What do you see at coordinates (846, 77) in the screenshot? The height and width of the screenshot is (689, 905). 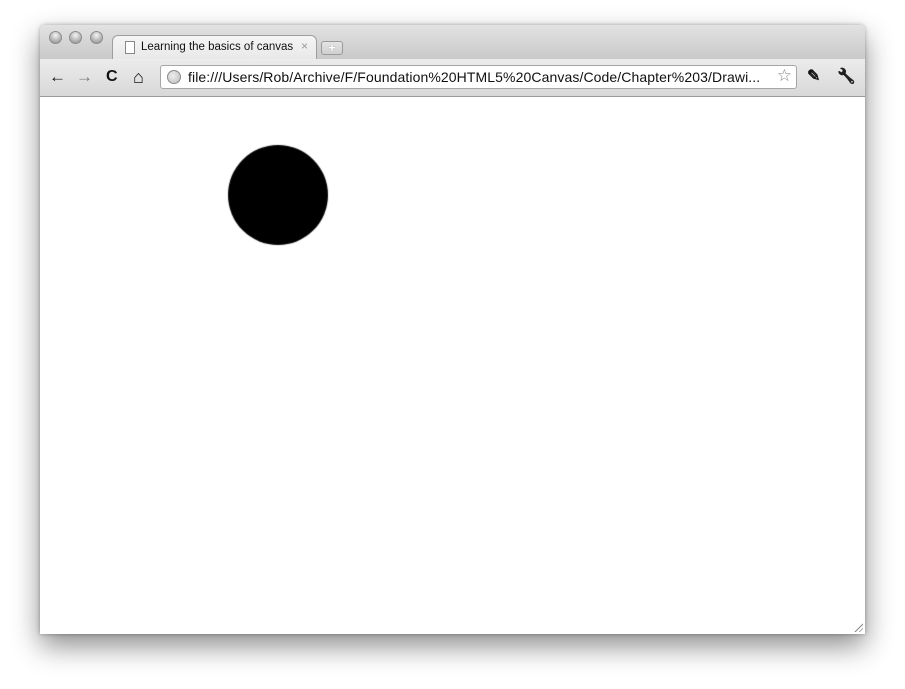 I see `wrench-icon: 🔧` at bounding box center [846, 77].